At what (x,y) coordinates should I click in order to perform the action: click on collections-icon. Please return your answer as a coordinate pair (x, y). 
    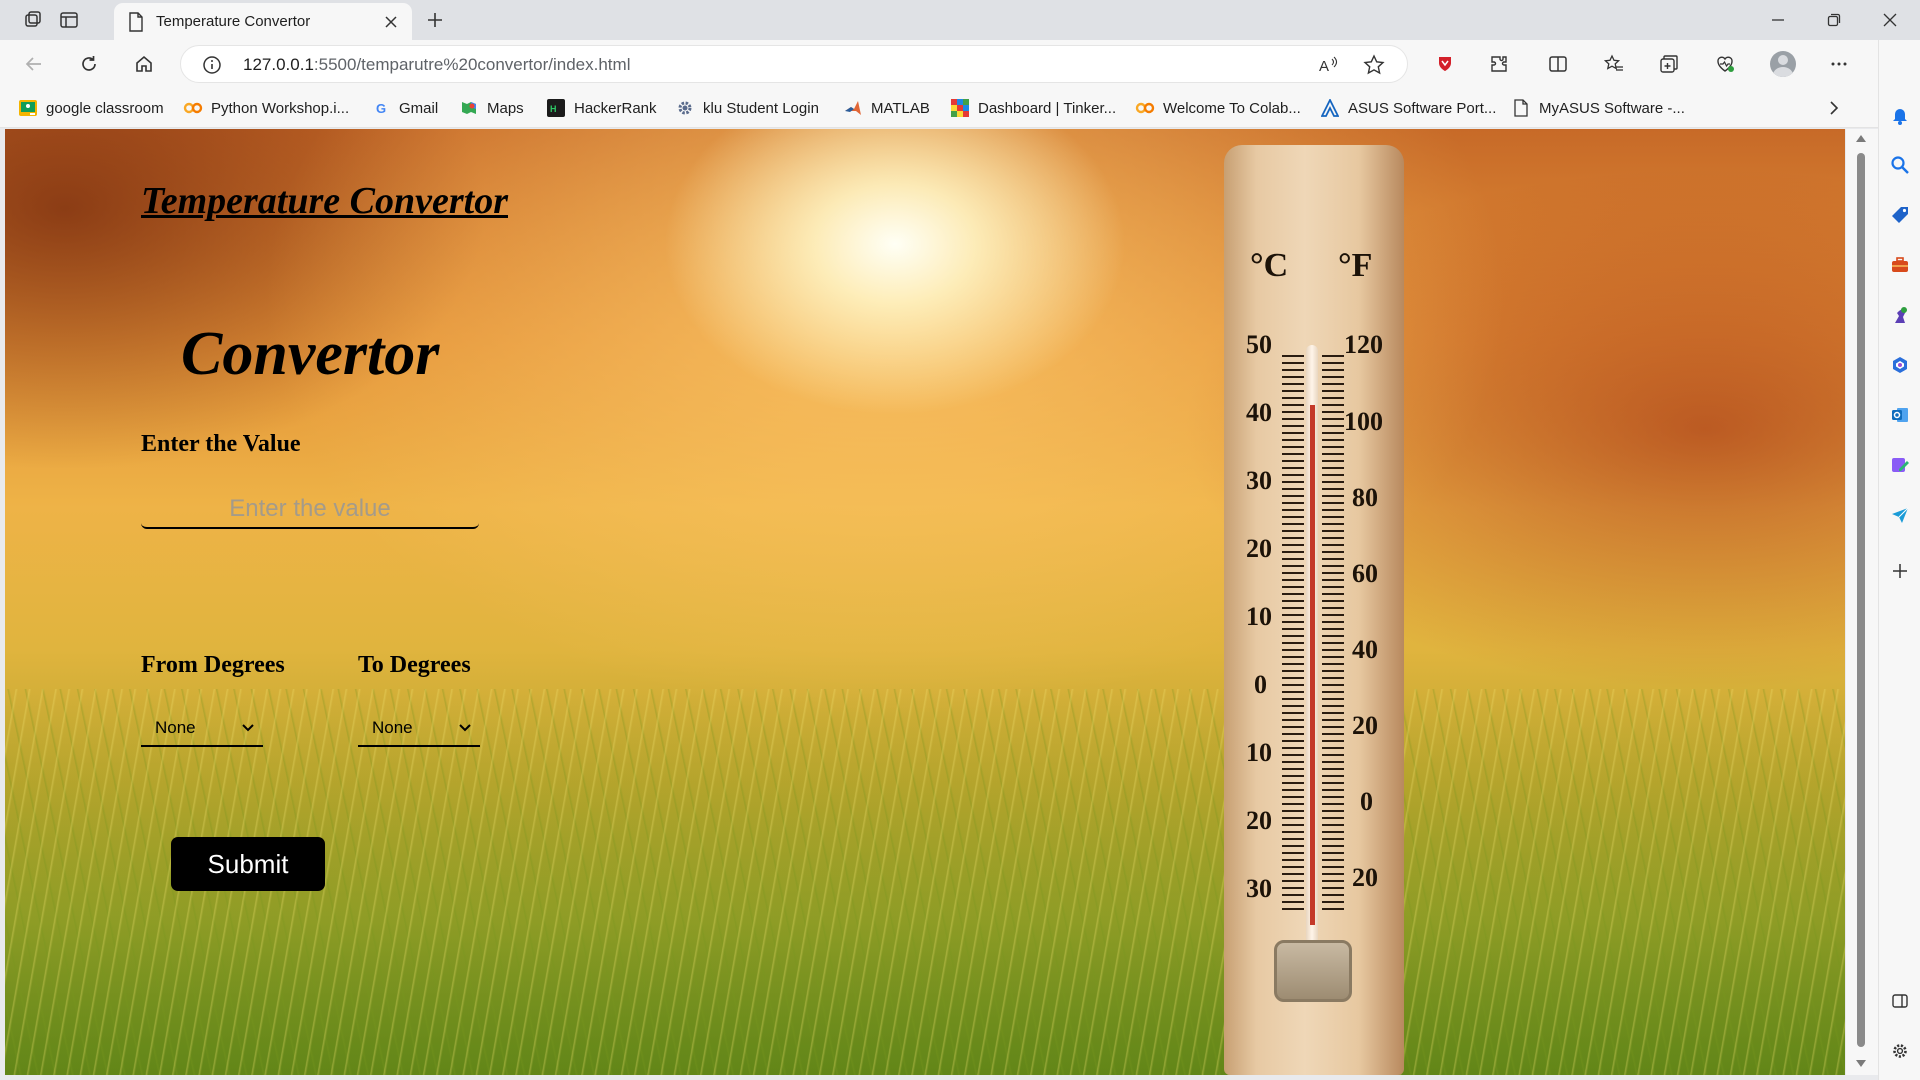
    Looking at the image, I should click on (1669, 64).